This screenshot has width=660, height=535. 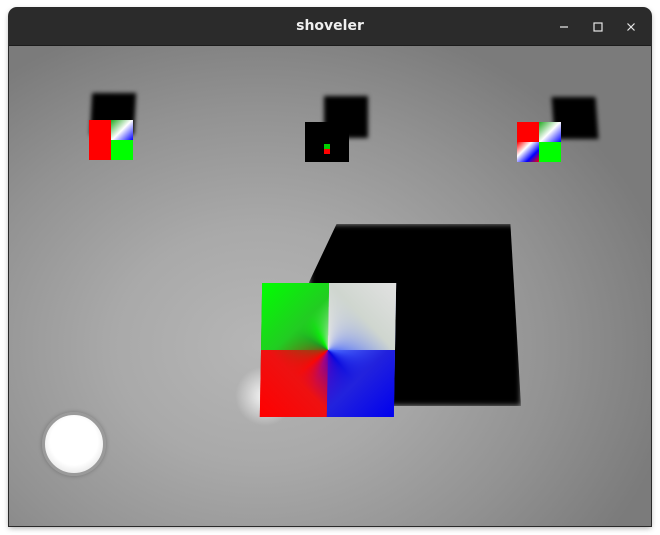 I want to click on big-cube, so click(x=328, y=350).